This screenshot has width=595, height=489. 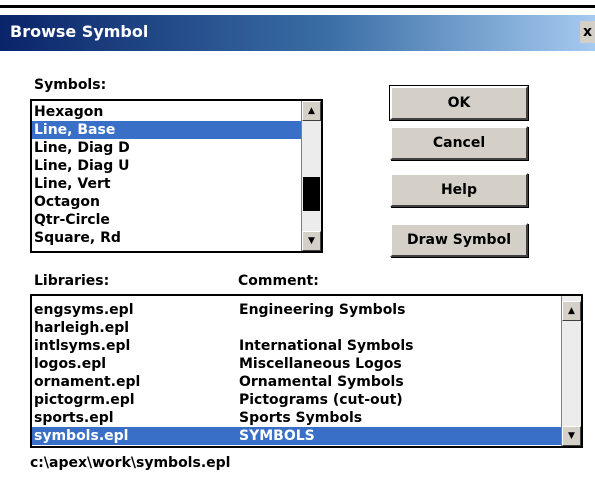 What do you see at coordinates (84, 400) in the screenshot?
I see `library-name: pictogrm.epl` at bounding box center [84, 400].